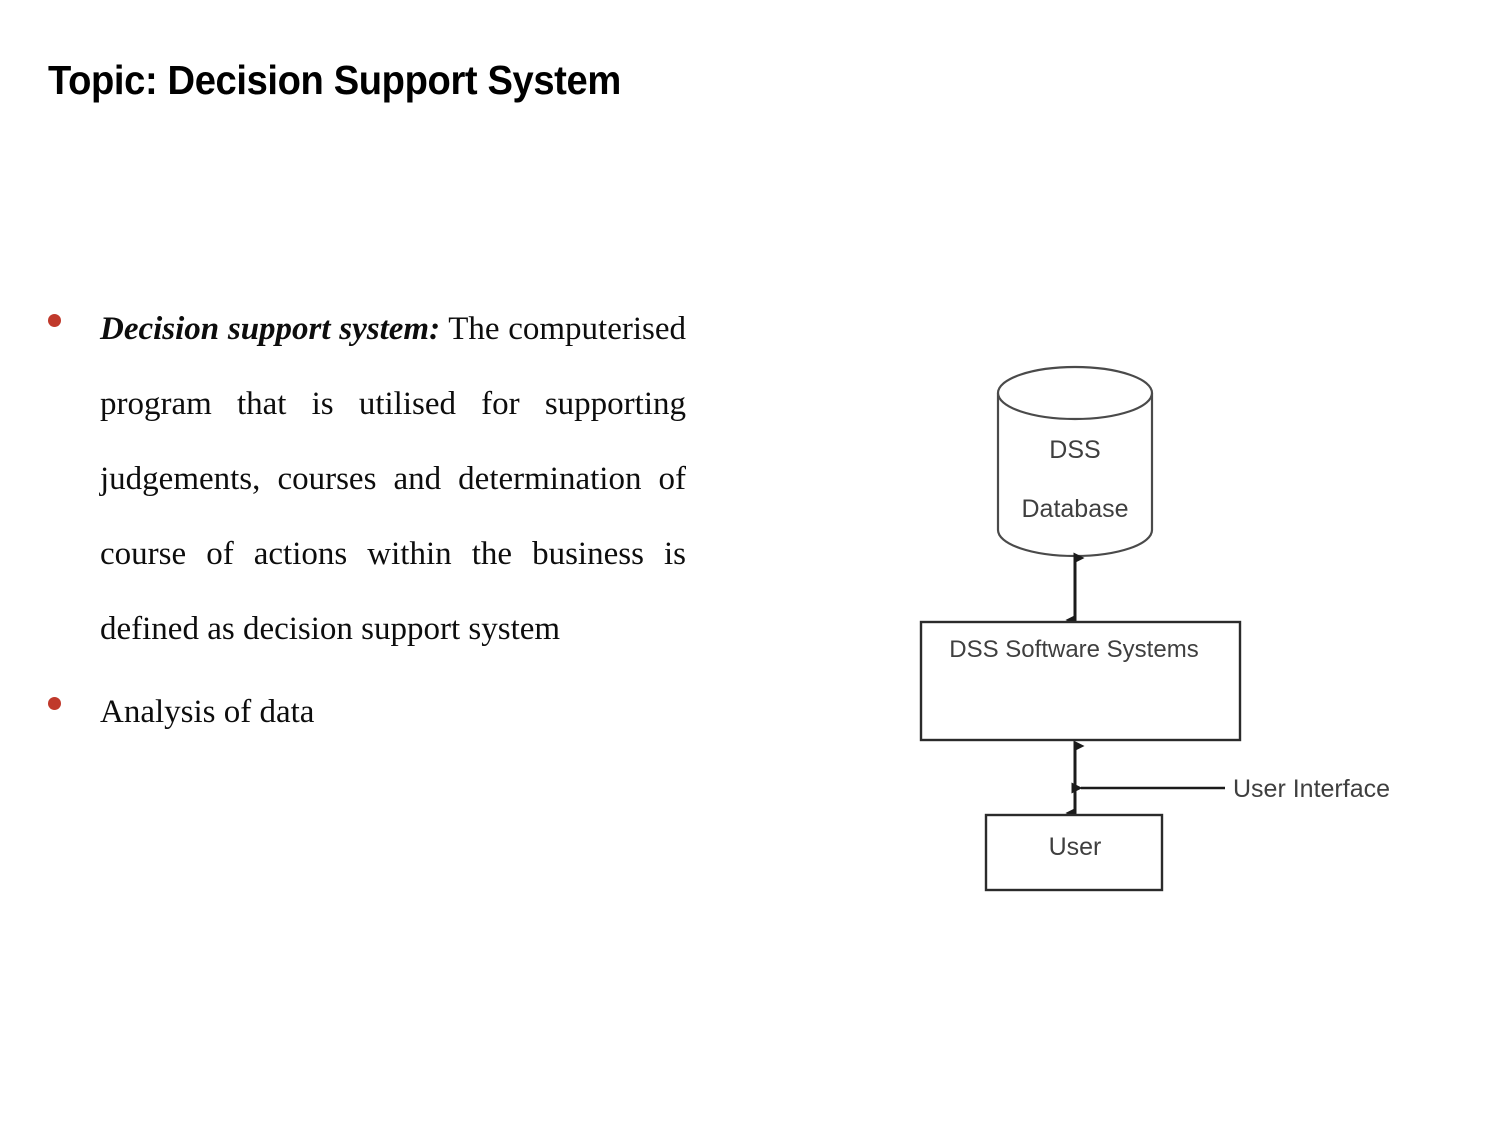  What do you see at coordinates (270, 329) in the screenshot?
I see `bullet-lead-term: Decision support system:` at bounding box center [270, 329].